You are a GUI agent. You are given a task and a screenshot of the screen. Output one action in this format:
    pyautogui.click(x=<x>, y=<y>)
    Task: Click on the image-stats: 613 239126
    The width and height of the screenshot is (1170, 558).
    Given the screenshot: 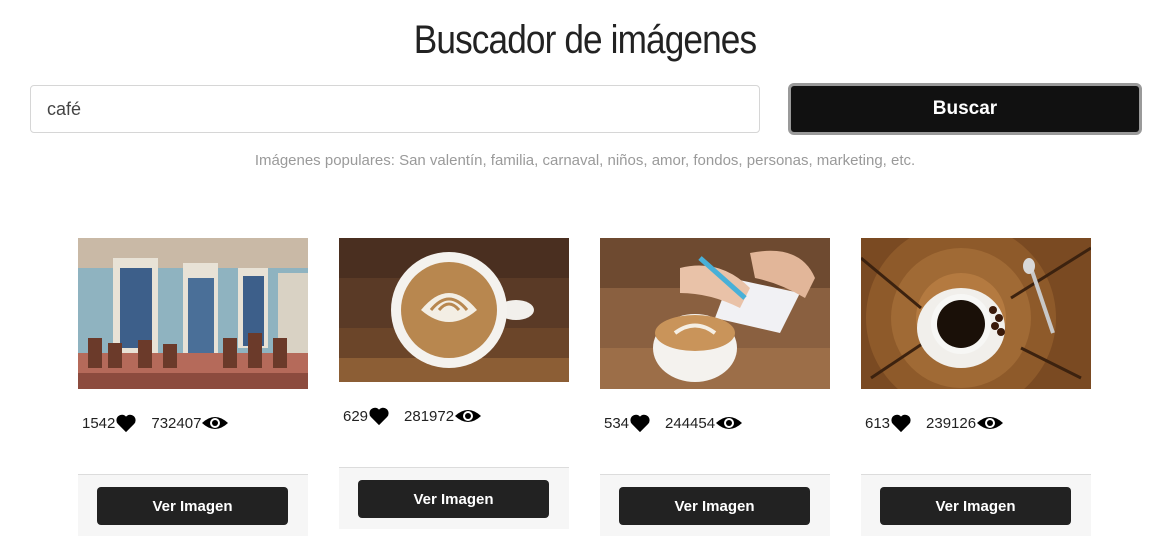 What is the action you would take?
    pyautogui.click(x=978, y=423)
    